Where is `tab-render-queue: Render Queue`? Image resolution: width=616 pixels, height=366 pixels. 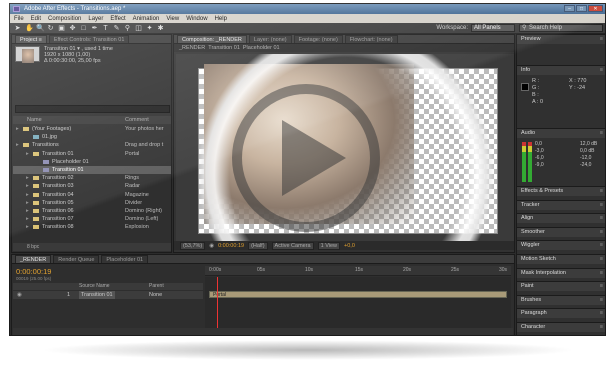
tab-render-queue: Render Queue is located at coordinates (76, 259).